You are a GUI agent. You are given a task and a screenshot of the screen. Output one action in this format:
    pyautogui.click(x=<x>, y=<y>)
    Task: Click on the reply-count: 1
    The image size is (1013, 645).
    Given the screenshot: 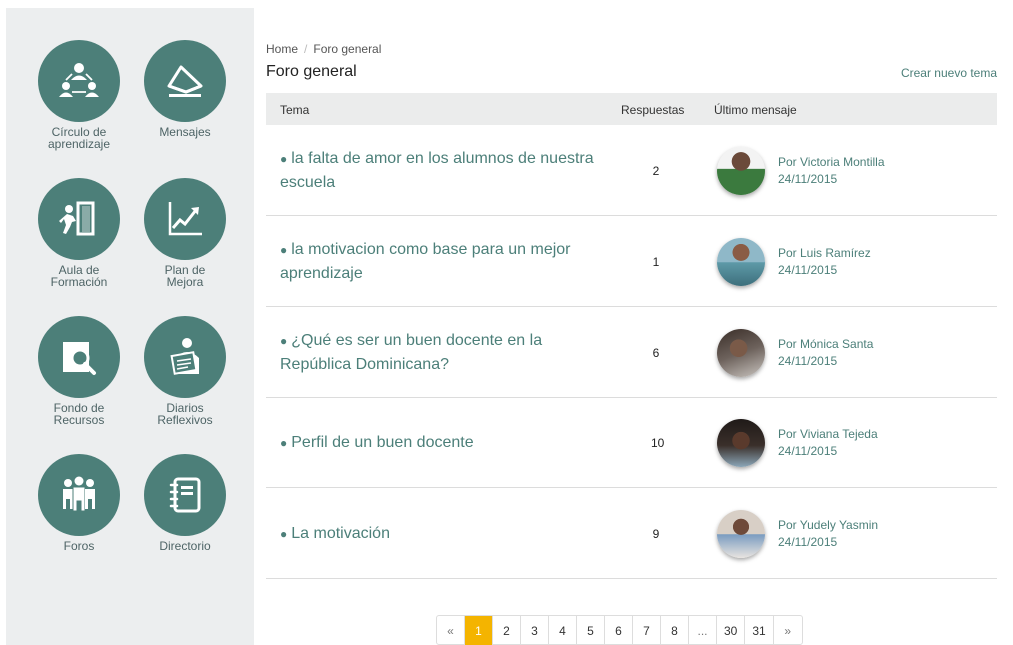 What is the action you would take?
    pyautogui.click(x=656, y=261)
    